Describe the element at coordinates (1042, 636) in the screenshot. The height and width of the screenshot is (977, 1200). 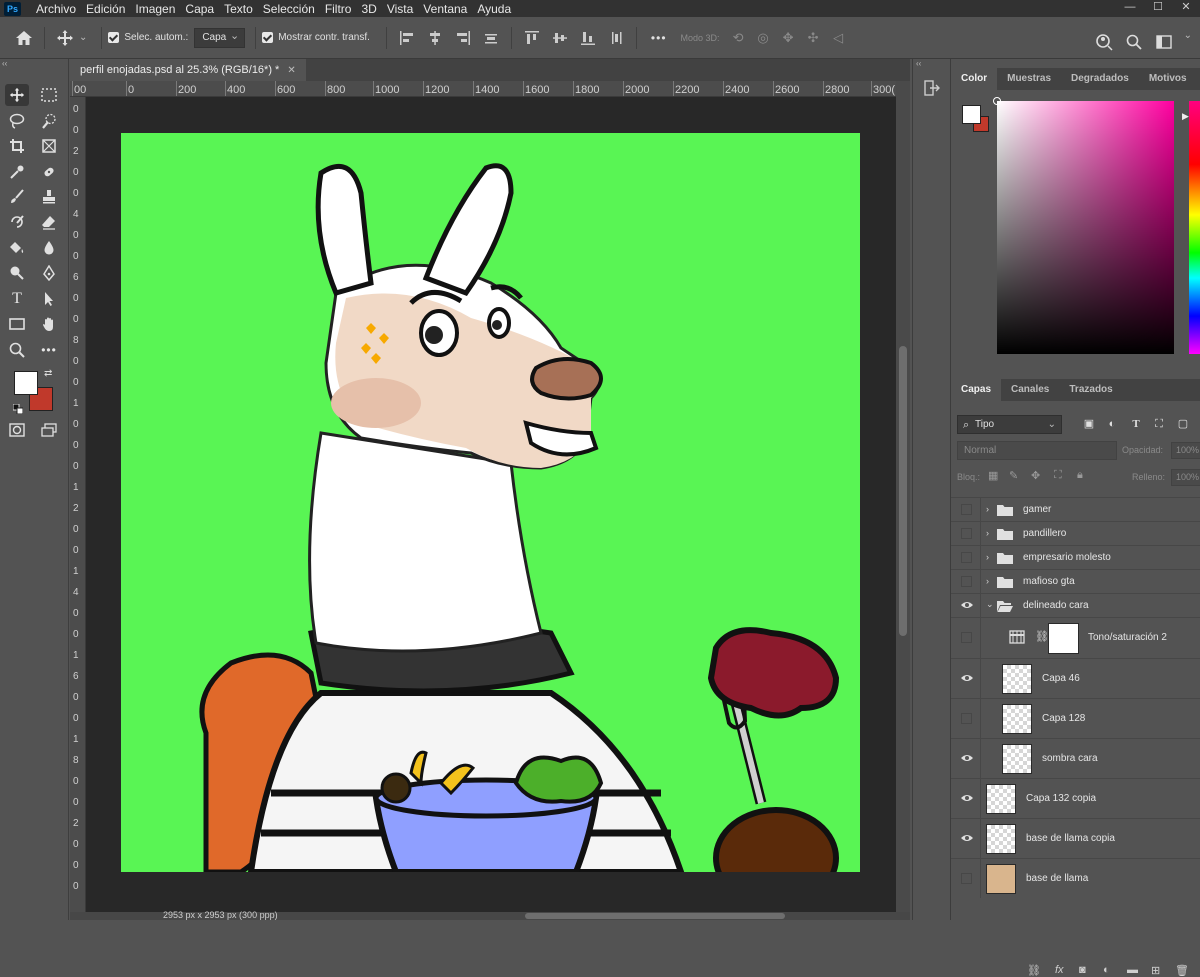
I see `link-icon: ⛓` at that location.